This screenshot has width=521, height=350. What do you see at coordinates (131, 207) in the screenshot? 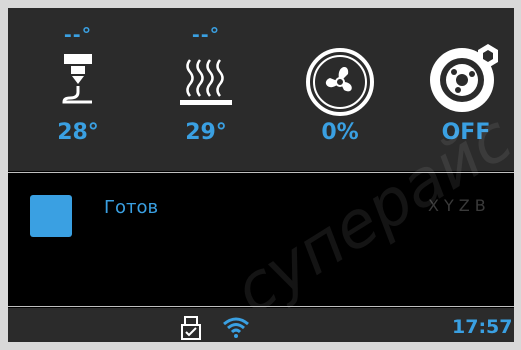
I see `status-text: Готов` at bounding box center [131, 207].